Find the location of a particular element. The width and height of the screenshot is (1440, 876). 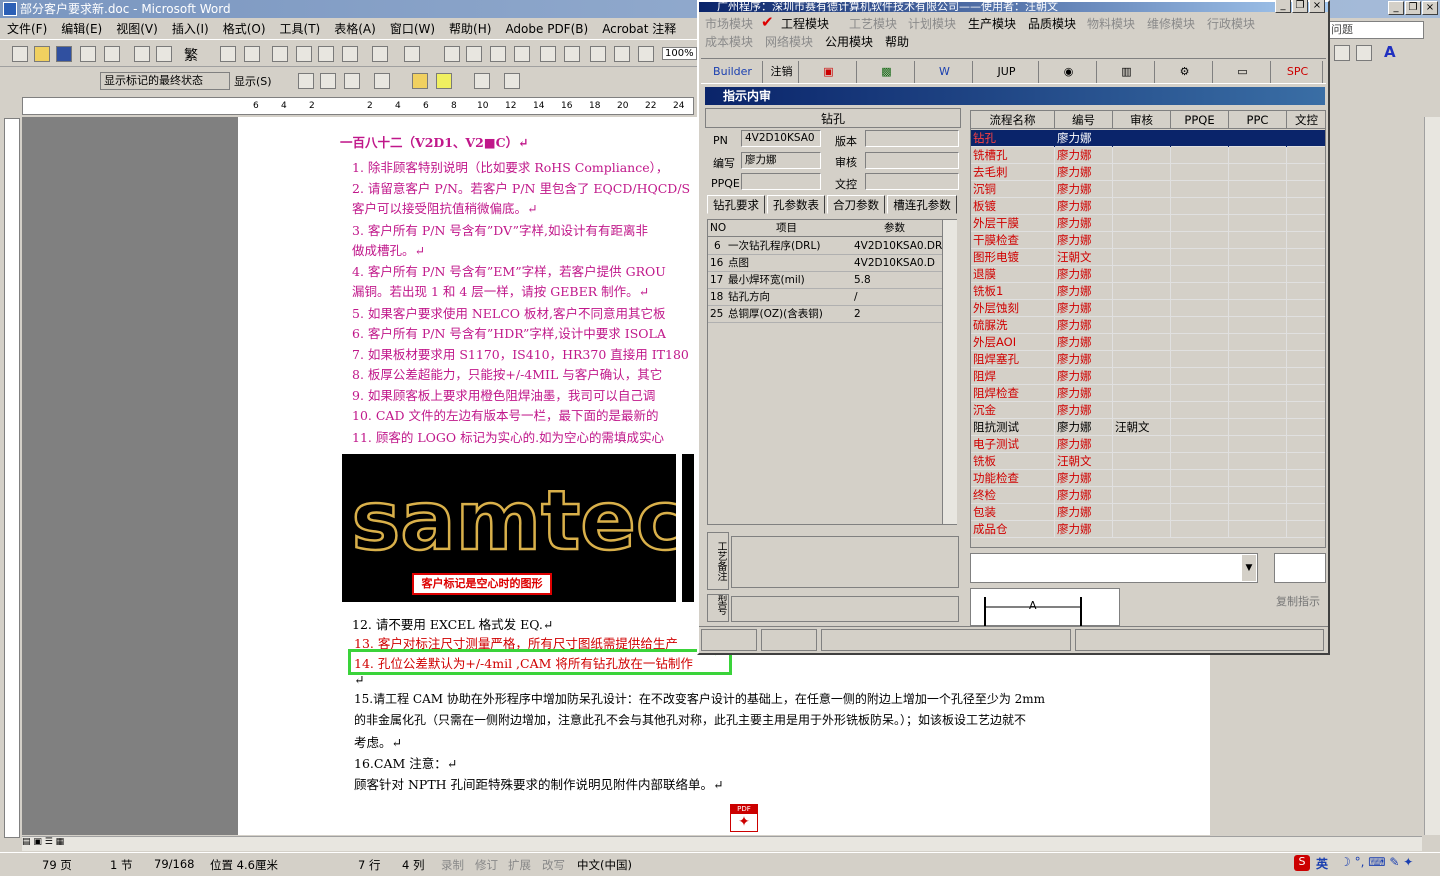

menu-production: 生产模块 is located at coordinates (992, 23).